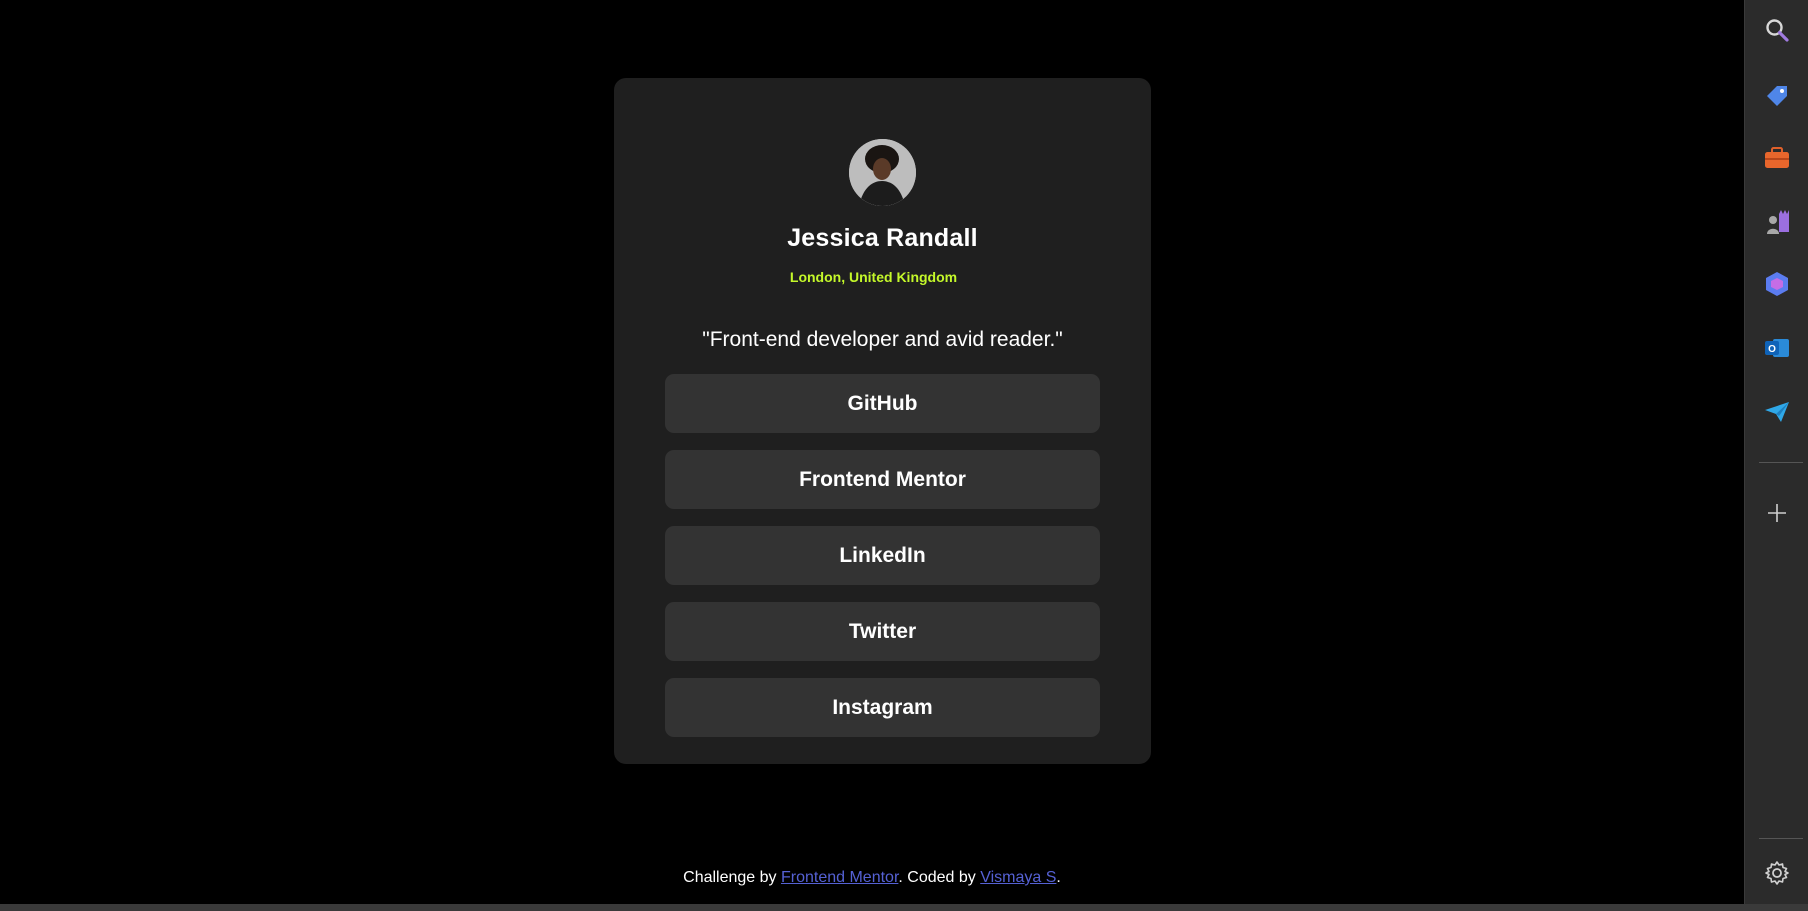  What do you see at coordinates (1781, 838) in the screenshot?
I see `sidebar-divider-bottom` at bounding box center [1781, 838].